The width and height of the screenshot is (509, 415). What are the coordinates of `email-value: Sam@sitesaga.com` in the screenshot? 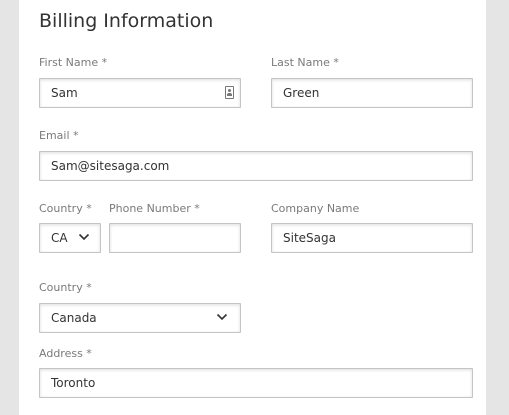 It's located at (110, 166).